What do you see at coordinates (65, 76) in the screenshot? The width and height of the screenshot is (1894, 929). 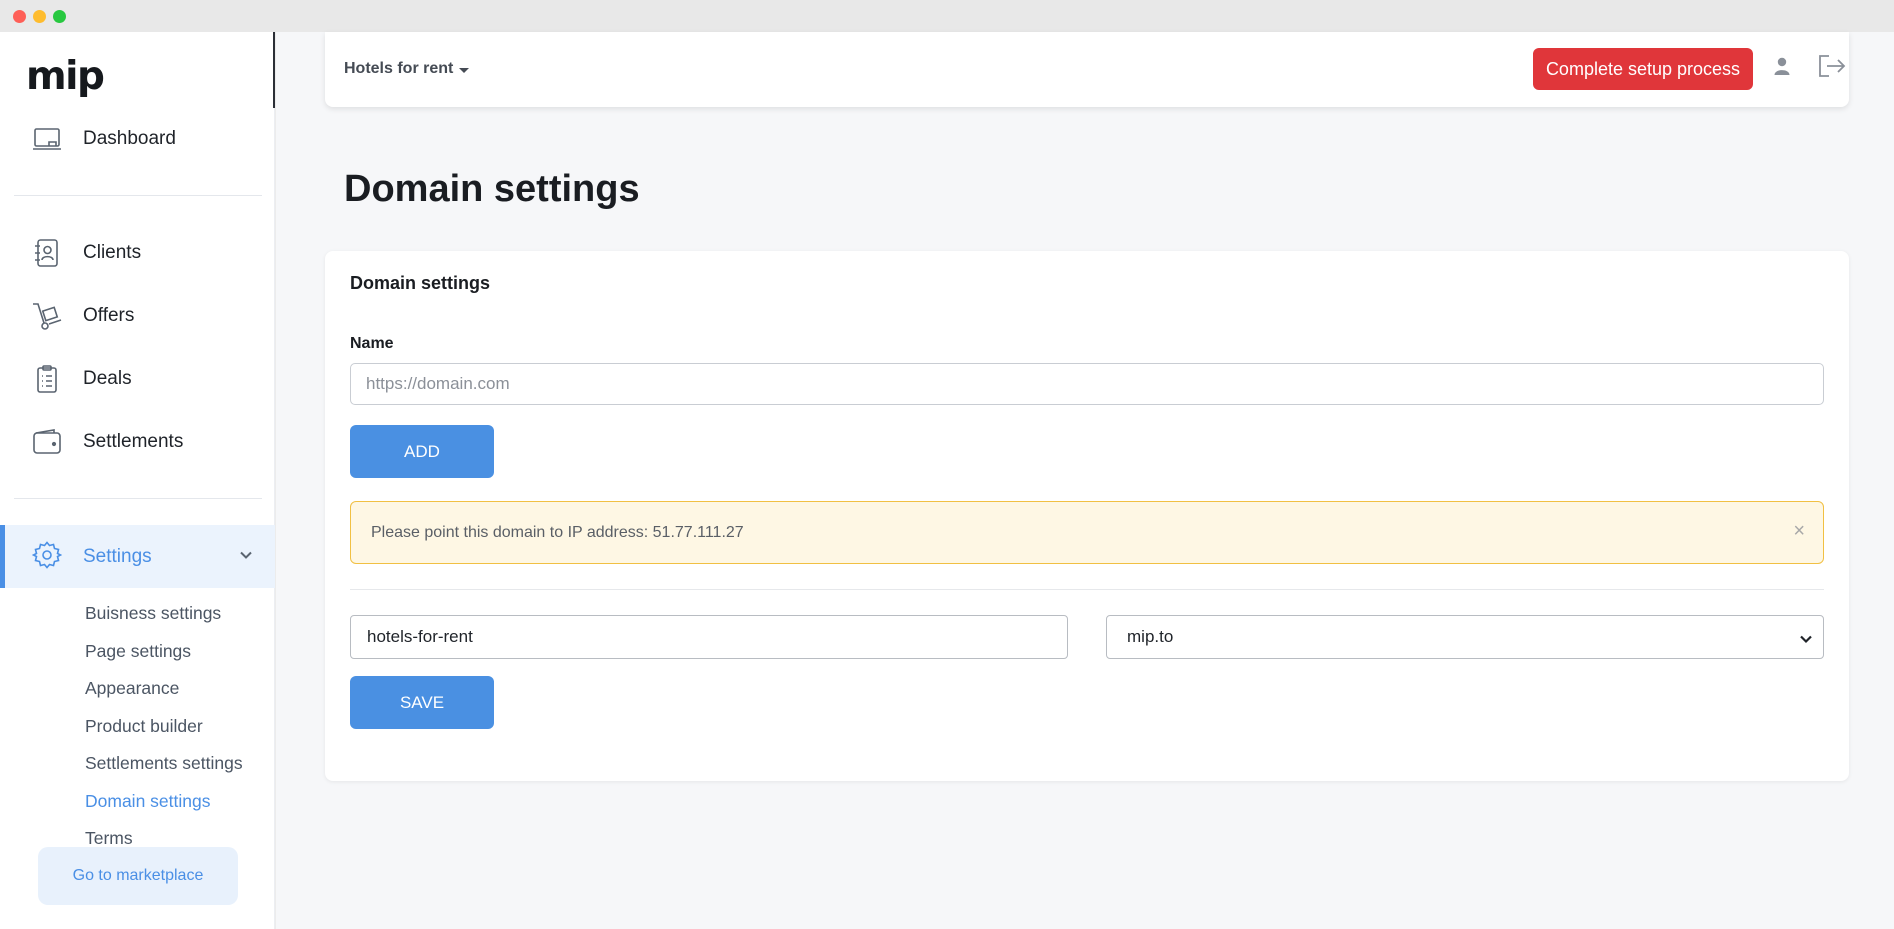 I see `app-logo: mip` at bounding box center [65, 76].